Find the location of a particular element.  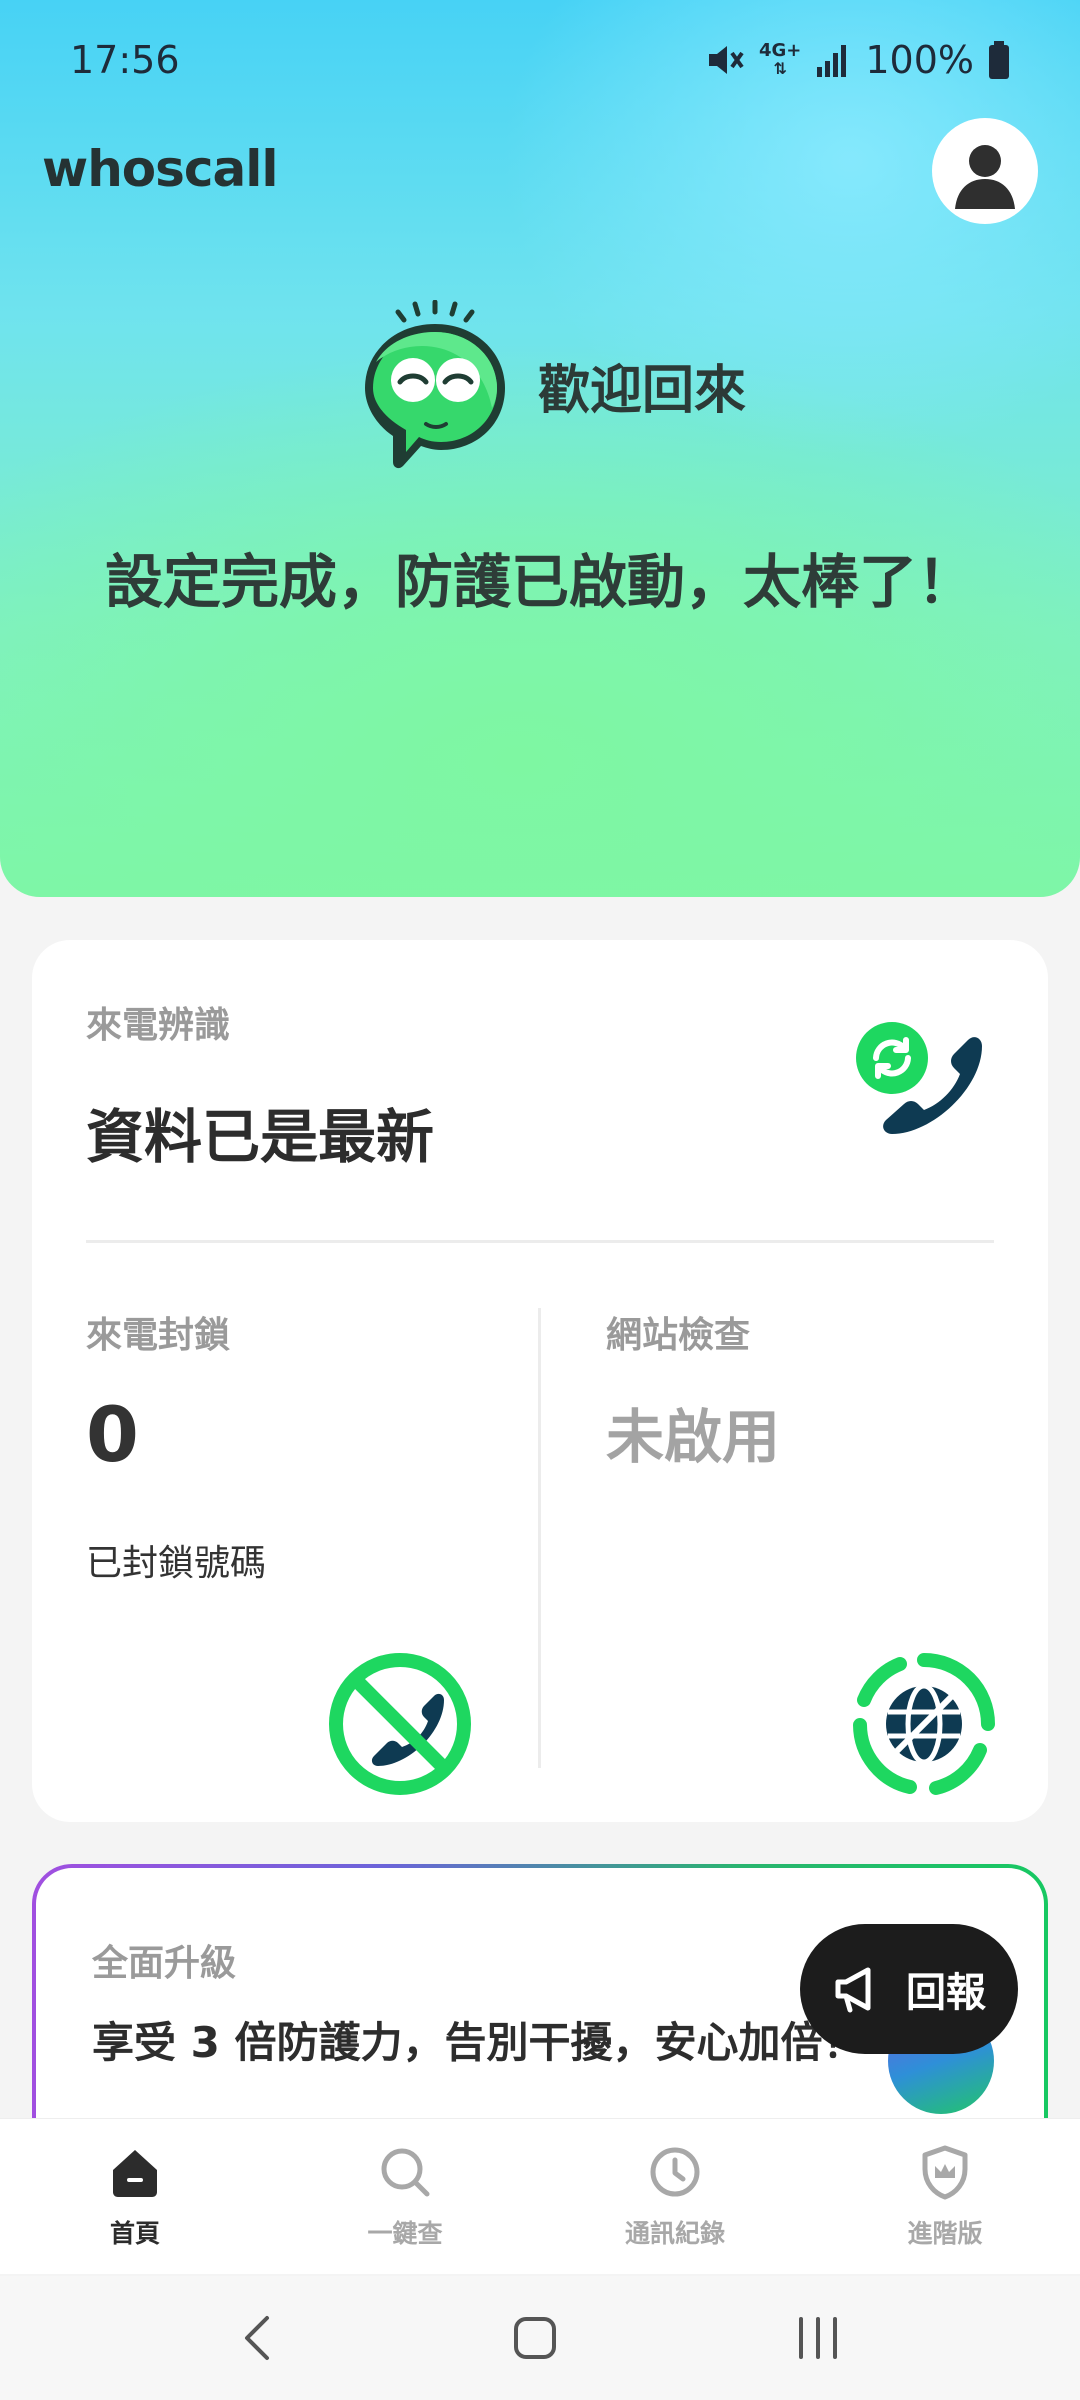

nav-search: 一鍵查 is located at coordinates (405, 2197).